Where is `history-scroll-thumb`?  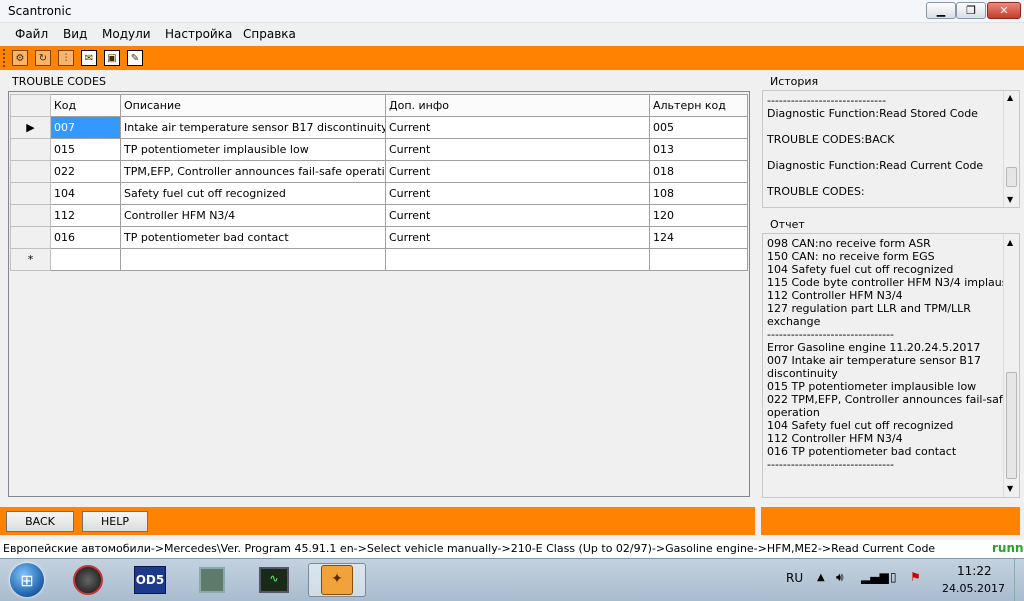 history-scroll-thumb is located at coordinates (1011, 177).